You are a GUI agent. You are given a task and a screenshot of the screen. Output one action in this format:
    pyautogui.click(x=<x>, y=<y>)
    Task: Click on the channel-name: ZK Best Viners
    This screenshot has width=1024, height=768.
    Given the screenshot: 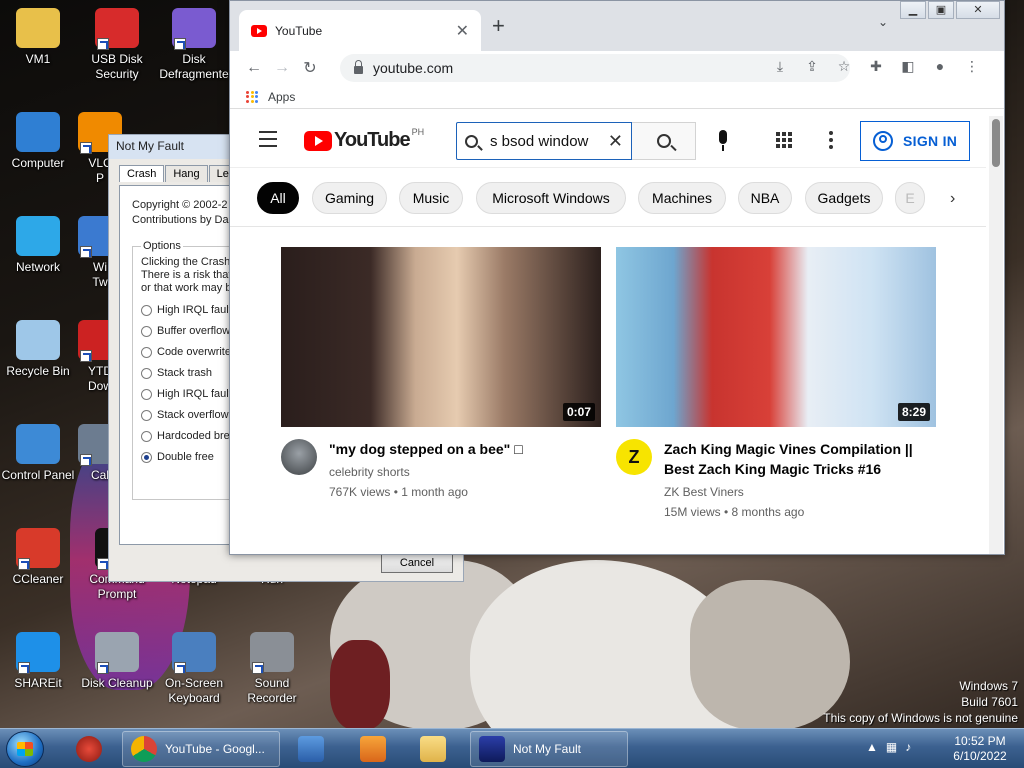 What is the action you would take?
    pyautogui.click(x=788, y=492)
    